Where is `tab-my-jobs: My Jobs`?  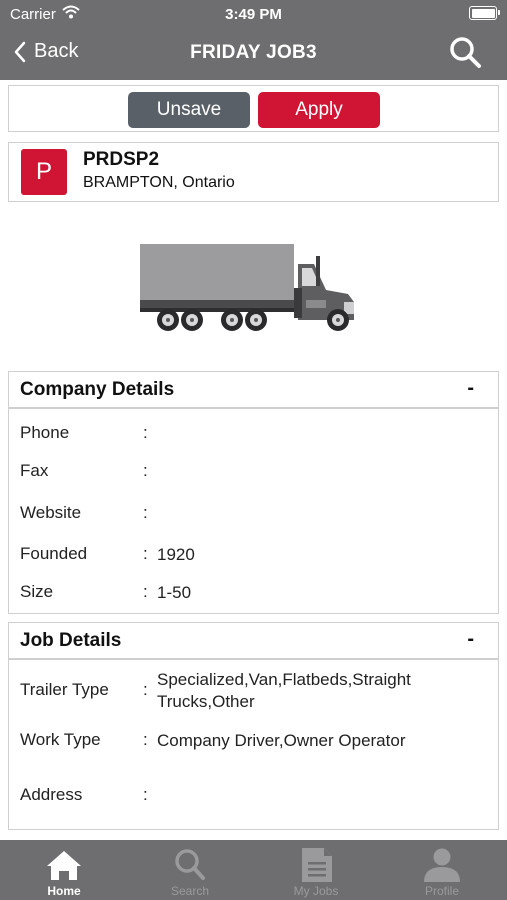
tab-my-jobs: My Jobs is located at coordinates (316, 870).